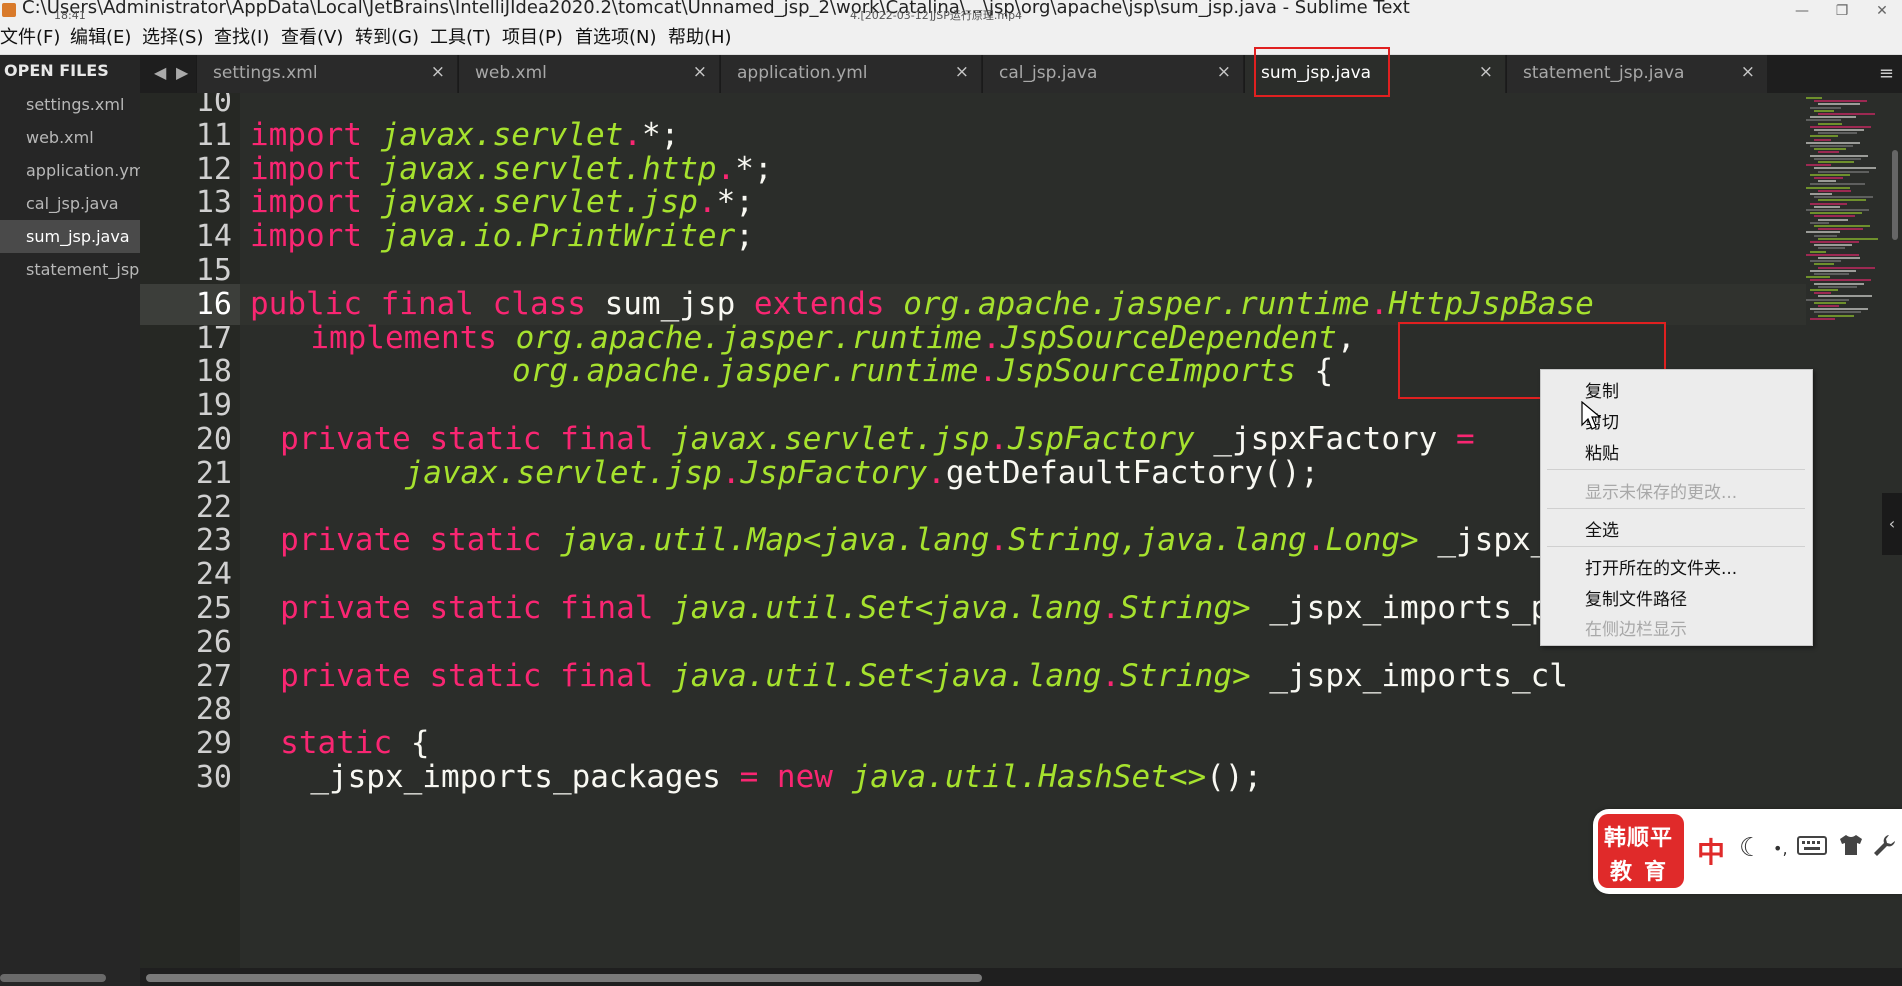  What do you see at coordinates (70, 203) in the screenshot?
I see `sidebar-file-cal-jsp: cal_jsp.java` at bounding box center [70, 203].